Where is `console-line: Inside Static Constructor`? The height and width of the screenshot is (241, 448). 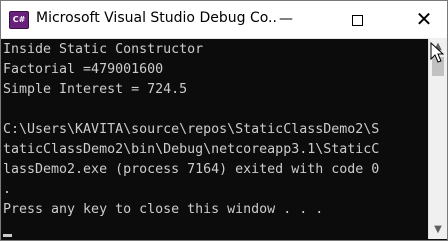
console-line: Inside Static Constructor is located at coordinates (103, 49).